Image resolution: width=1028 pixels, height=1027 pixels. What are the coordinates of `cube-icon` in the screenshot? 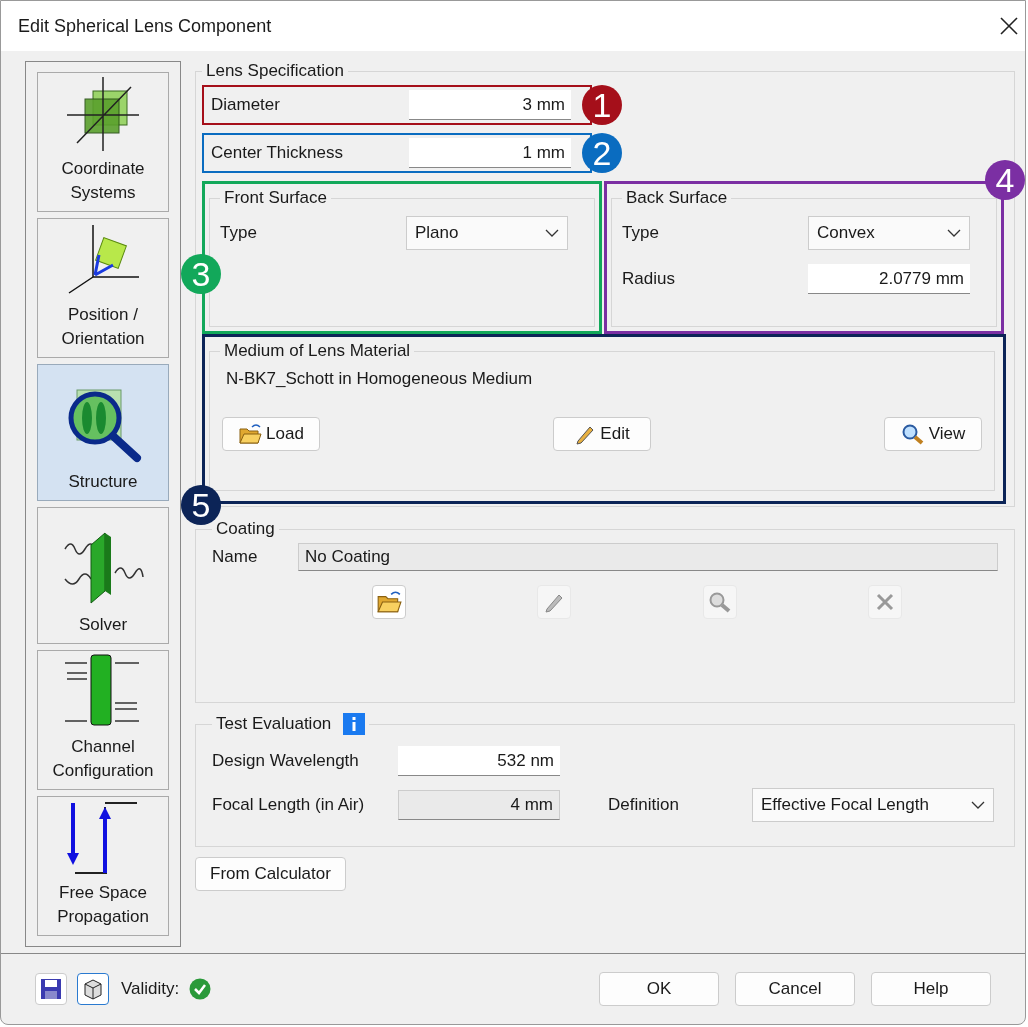 It's located at (93, 989).